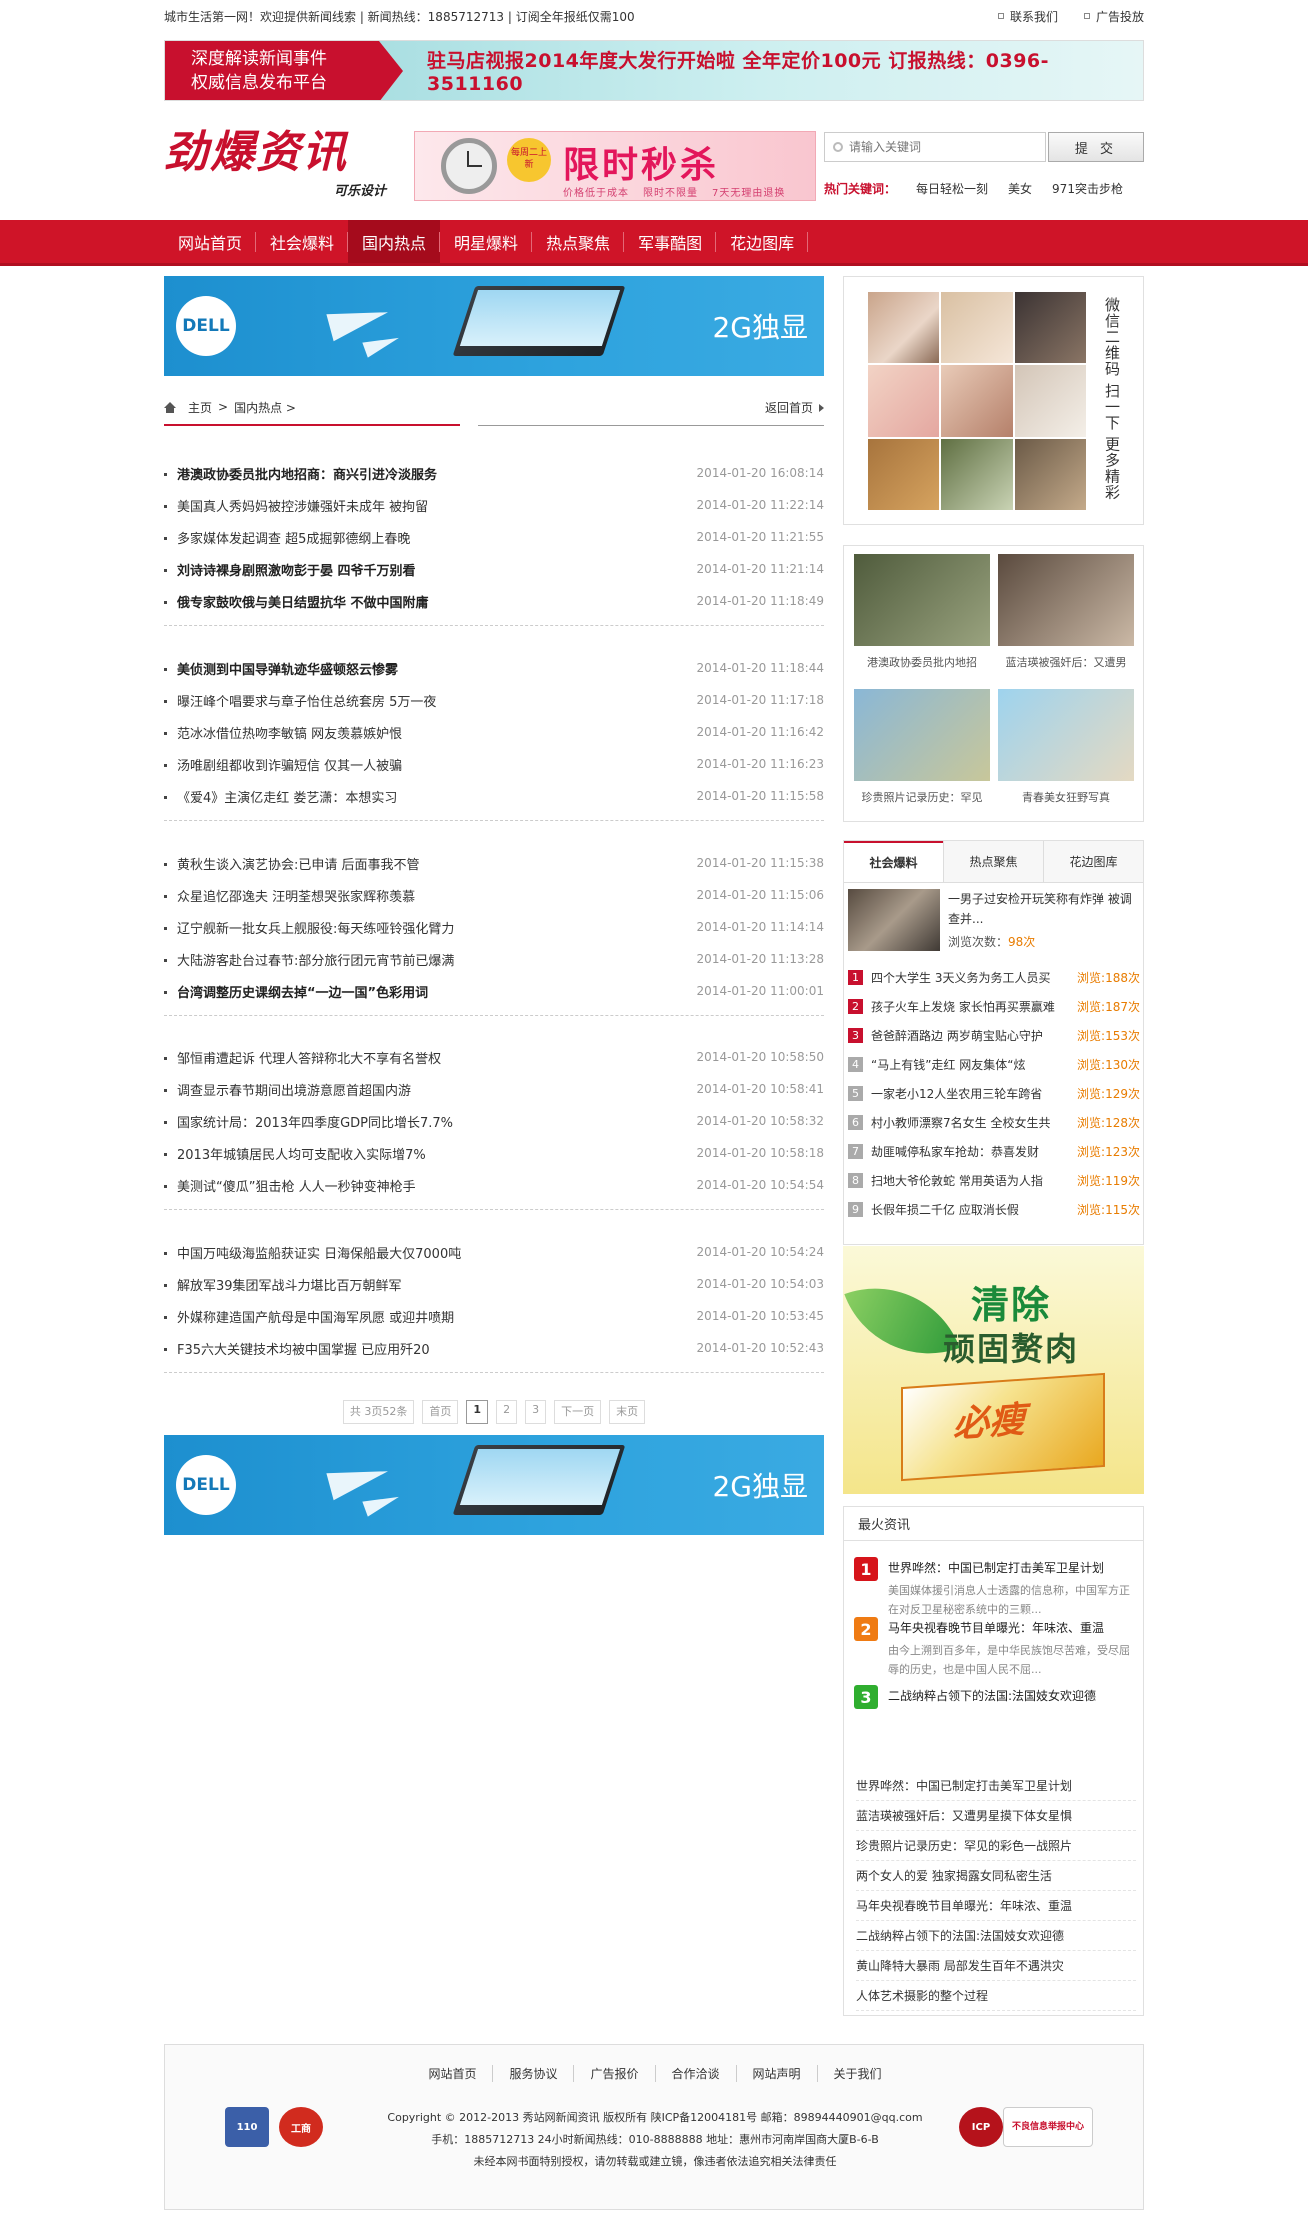 The height and width of the screenshot is (2221, 1308). What do you see at coordinates (295, 1153) in the screenshot?
I see `news-title: 2013年城镇居民人均可支配收入实际增7%` at bounding box center [295, 1153].